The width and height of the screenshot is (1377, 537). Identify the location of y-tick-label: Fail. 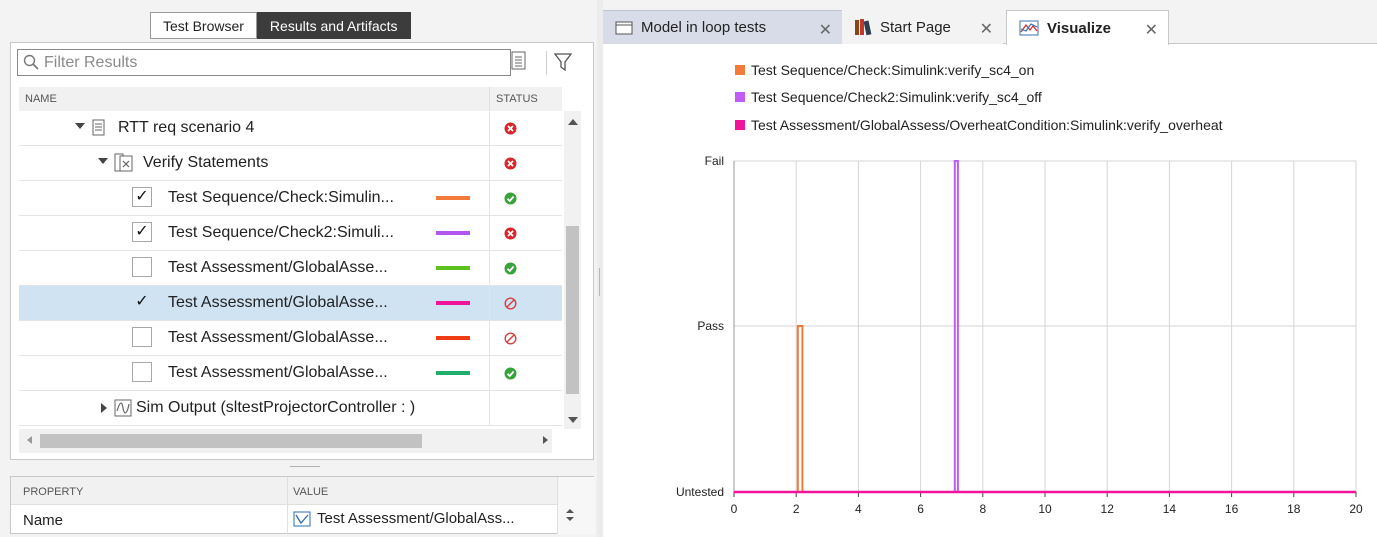
(714, 161).